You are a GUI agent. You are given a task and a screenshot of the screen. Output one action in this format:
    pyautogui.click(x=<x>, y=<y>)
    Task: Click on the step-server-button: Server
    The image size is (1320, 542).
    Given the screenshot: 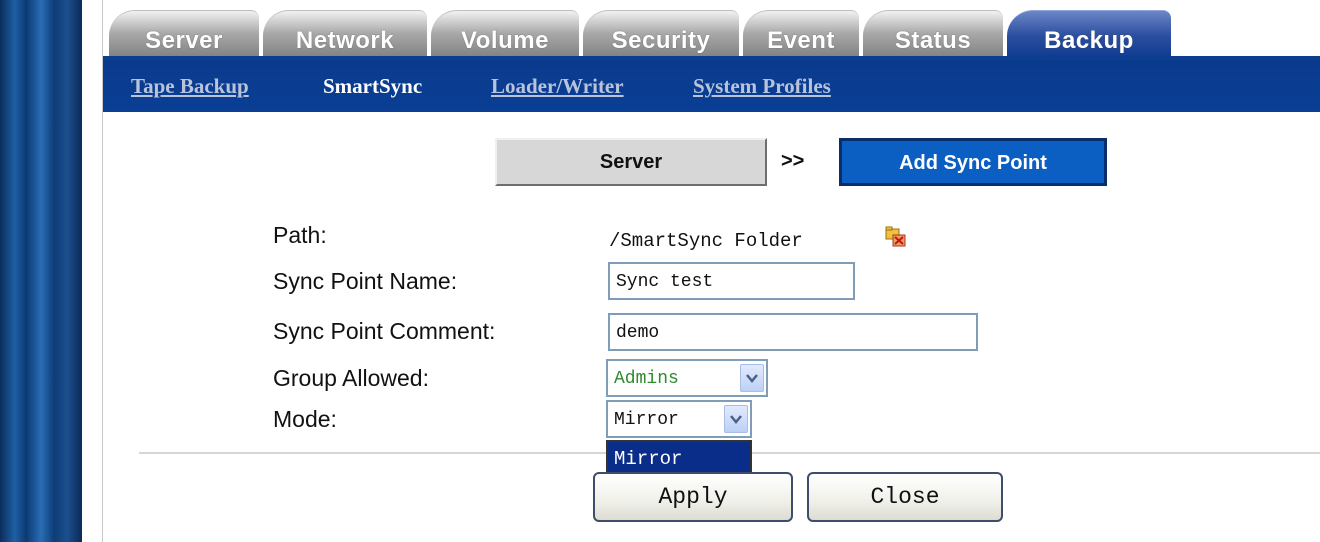 What is the action you would take?
    pyautogui.click(x=631, y=162)
    